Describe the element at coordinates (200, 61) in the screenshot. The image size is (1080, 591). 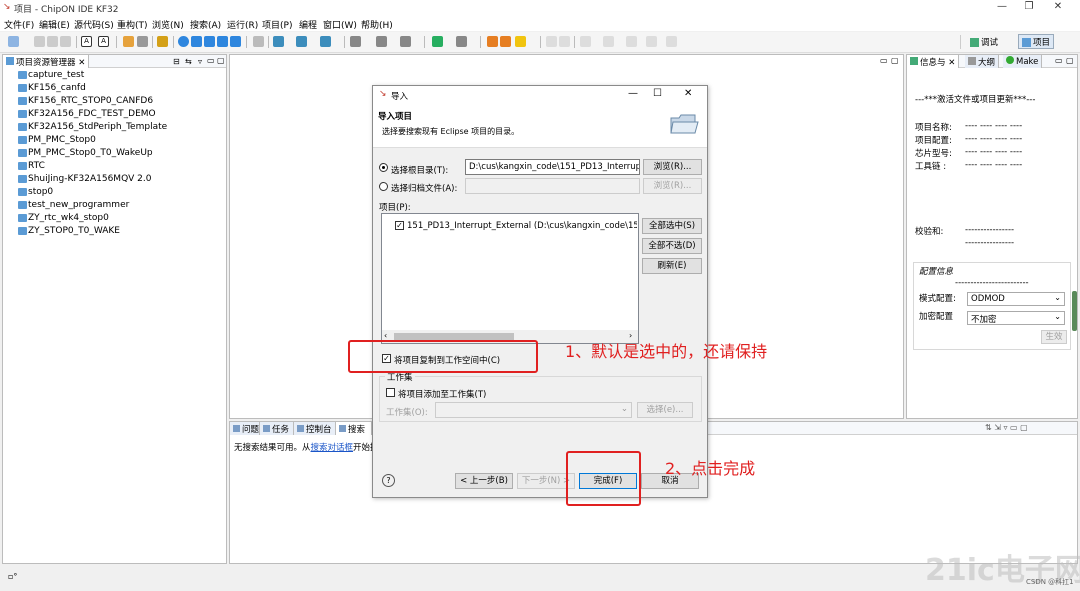
I see `view-menu-icon: ▿` at that location.